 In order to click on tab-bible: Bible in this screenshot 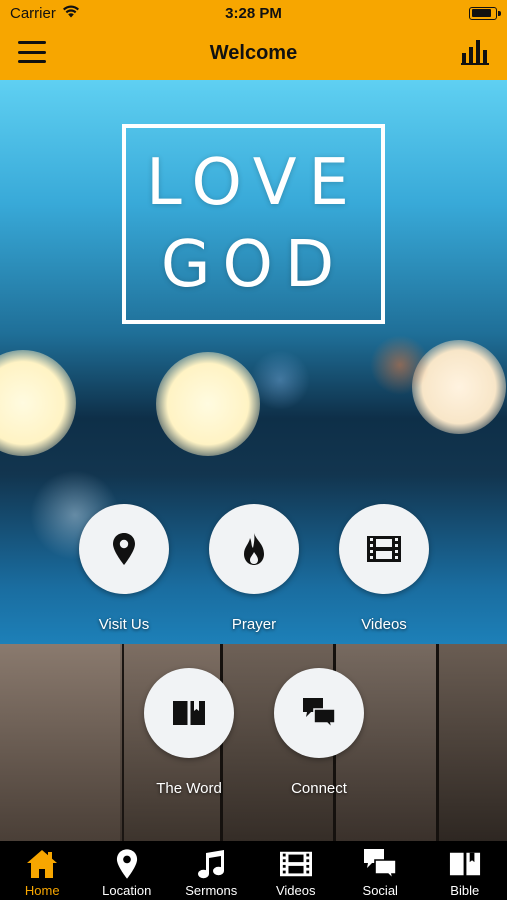, I will do `click(465, 872)`.